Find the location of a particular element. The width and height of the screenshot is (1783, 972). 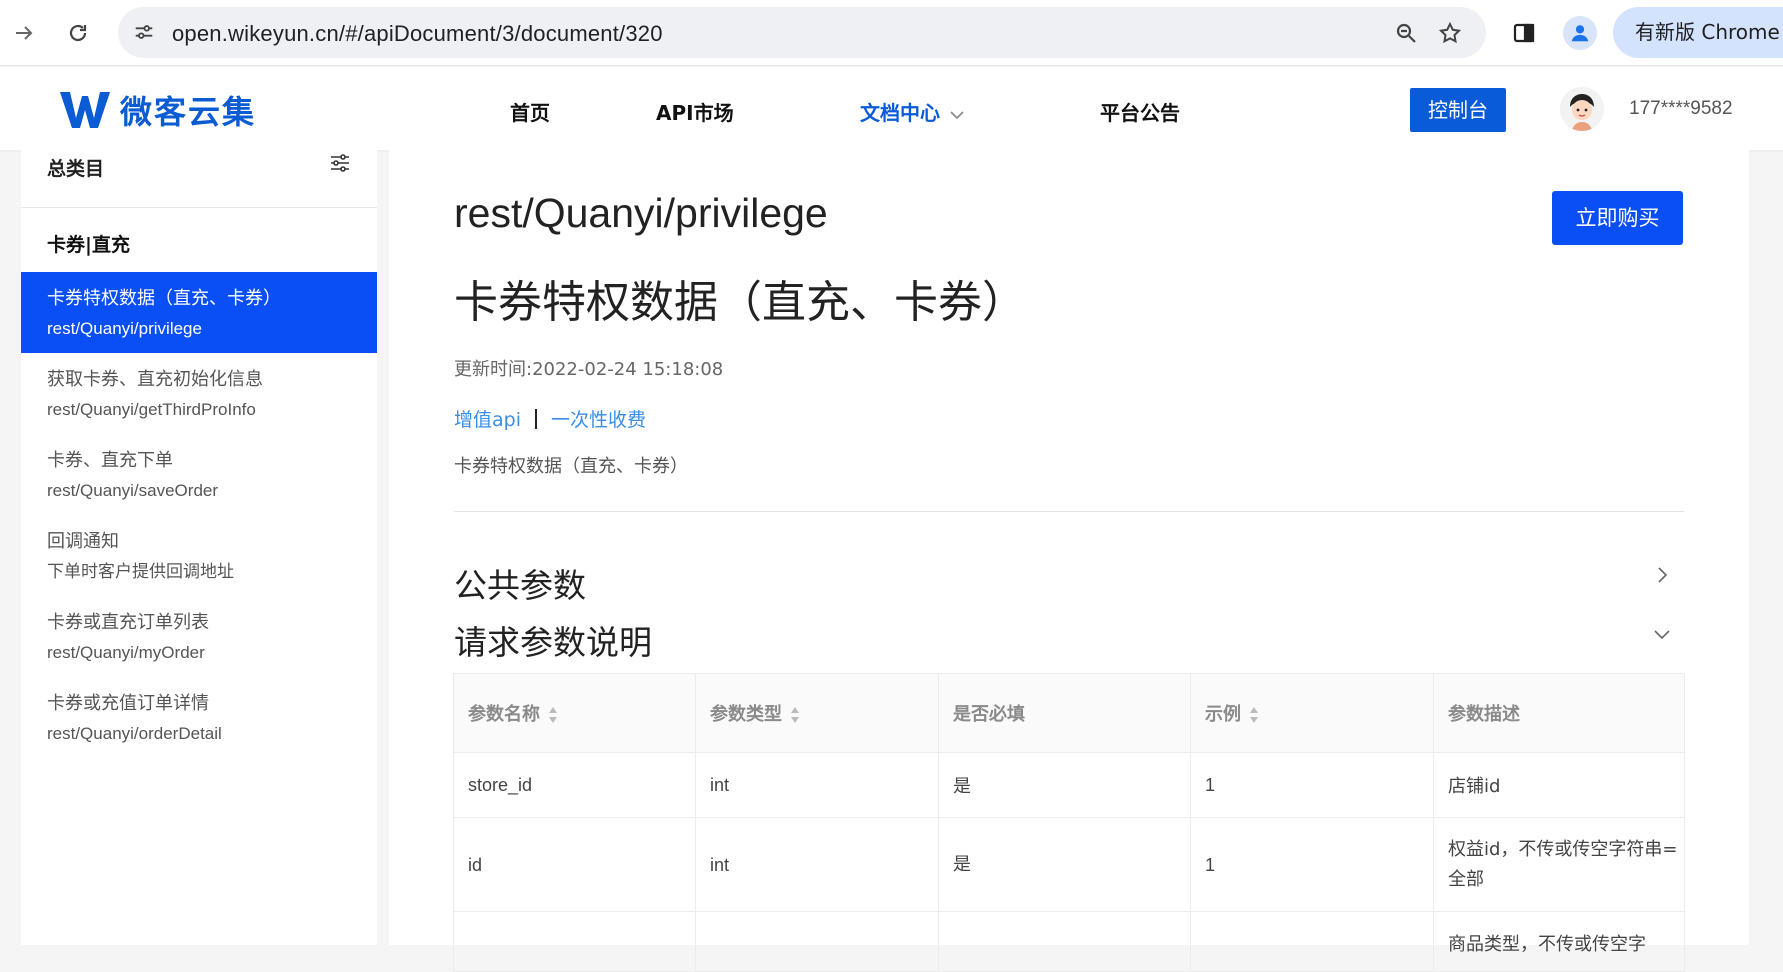

tag-separator is located at coordinates (535, 418).